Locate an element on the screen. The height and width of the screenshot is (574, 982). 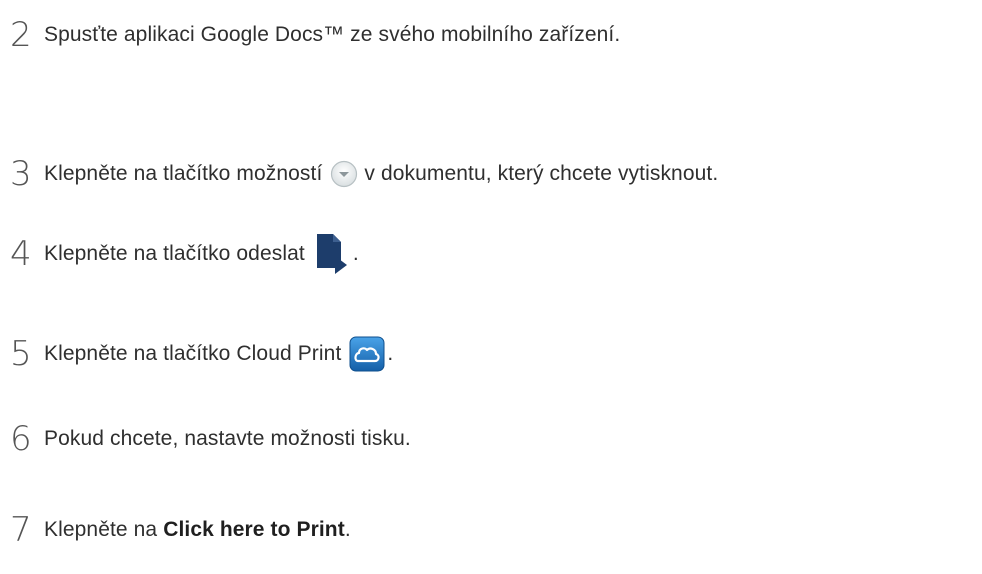
step-6: 6 Pokud chcete, nastavte možnosti tisku. is located at coordinates (205, 439).